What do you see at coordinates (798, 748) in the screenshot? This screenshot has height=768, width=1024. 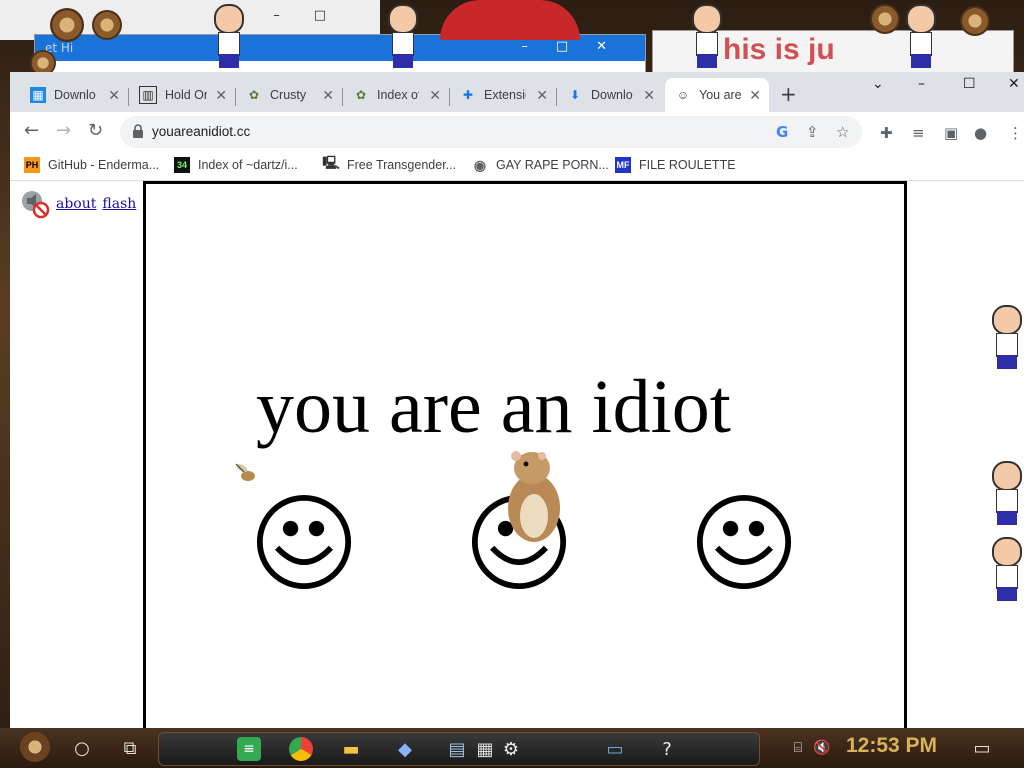 I see `network-icon: ⌸` at bounding box center [798, 748].